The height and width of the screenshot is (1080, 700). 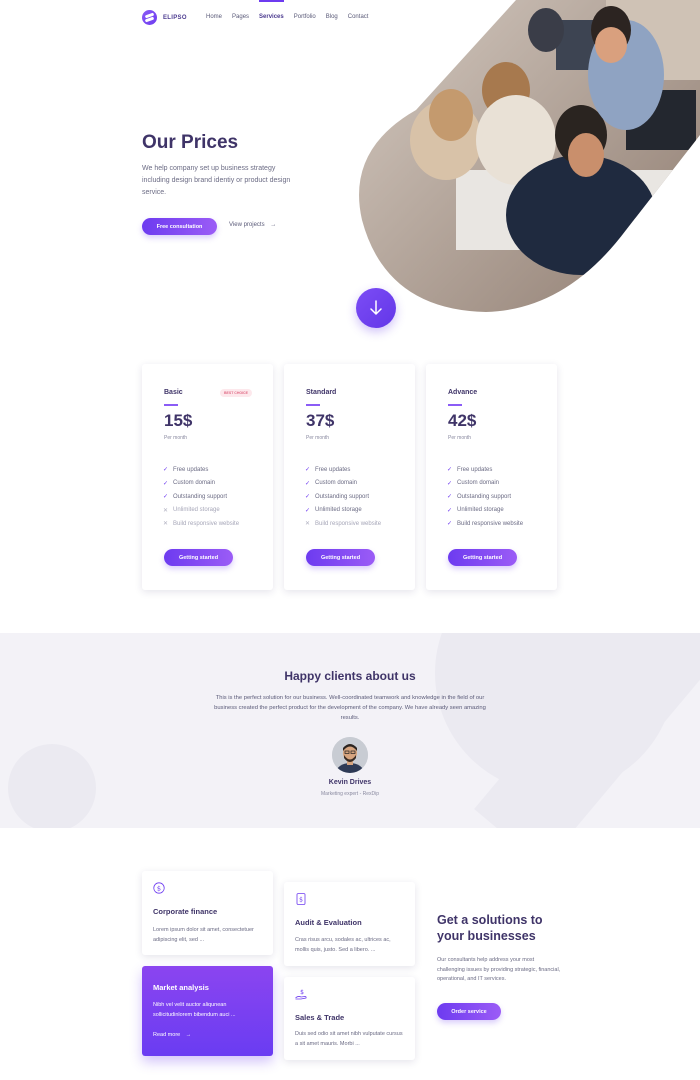 What do you see at coordinates (469, 1011) in the screenshot?
I see `order-service-button: Order service` at bounding box center [469, 1011].